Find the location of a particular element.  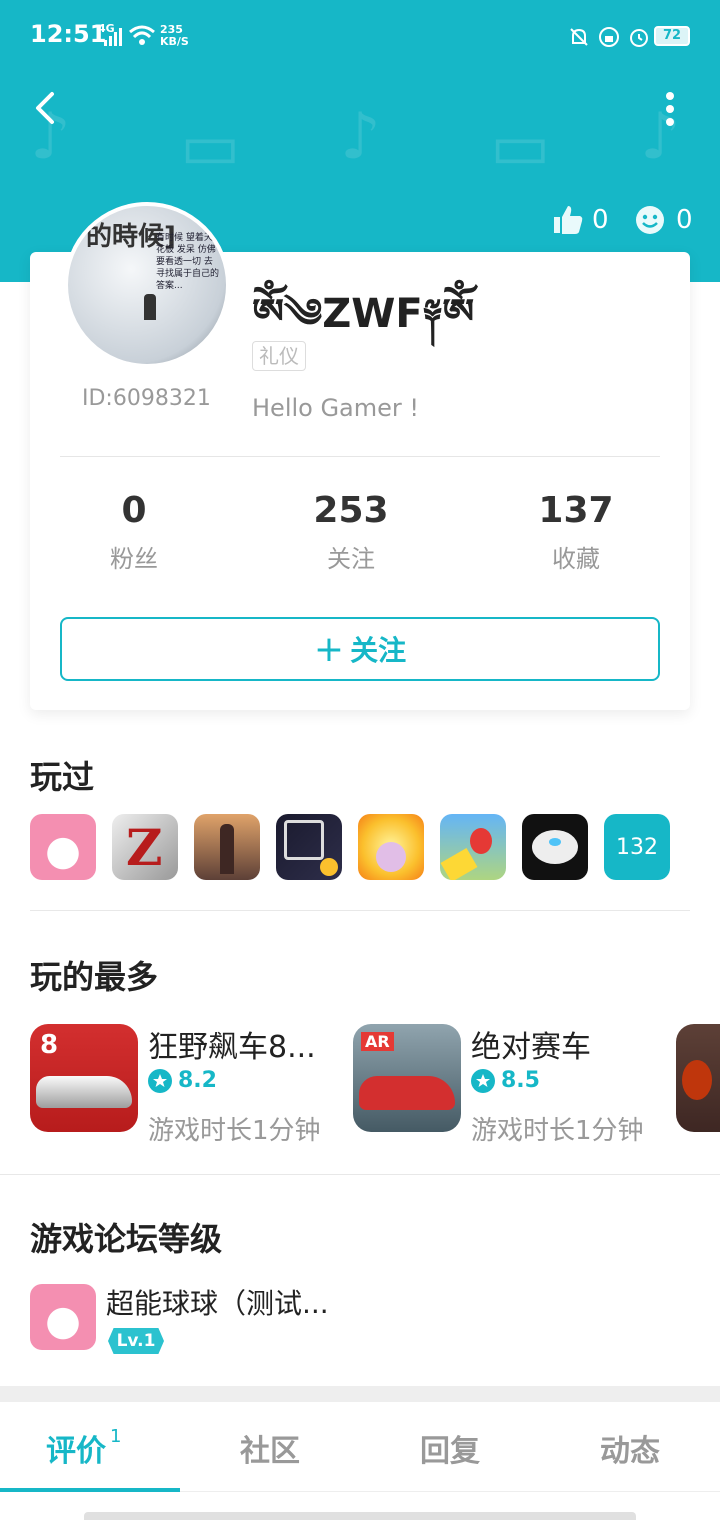

network-speed: 235 KB/S is located at coordinates (174, 36).